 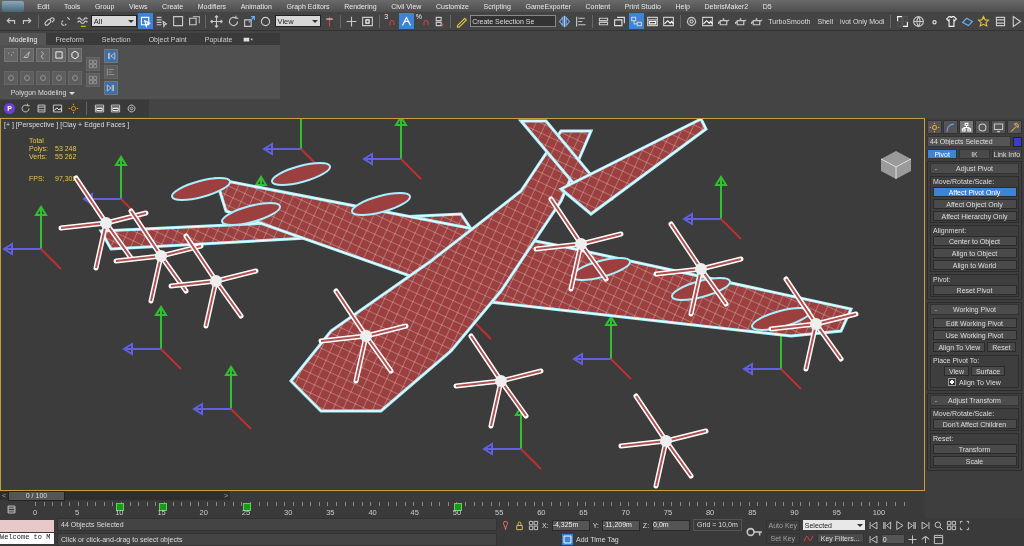 I want to click on go-to-start-icon, so click(x=873, y=525).